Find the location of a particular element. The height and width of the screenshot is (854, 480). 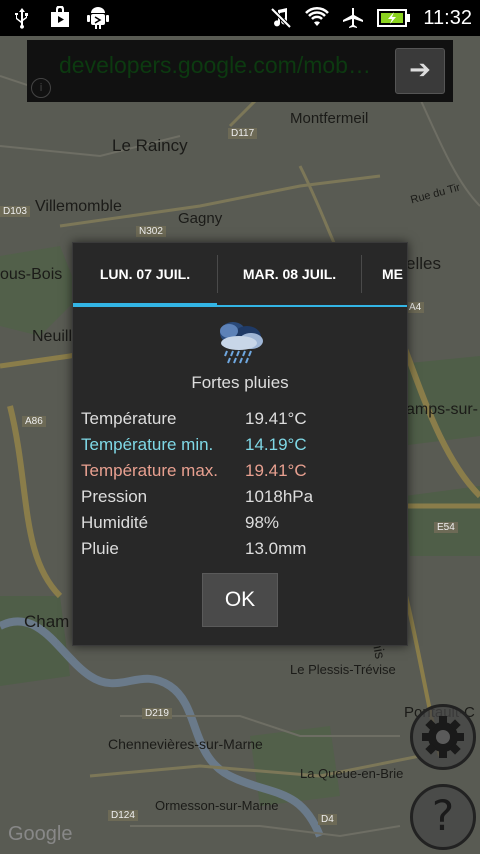

detail-row: Humidité 98% is located at coordinates (241, 526).